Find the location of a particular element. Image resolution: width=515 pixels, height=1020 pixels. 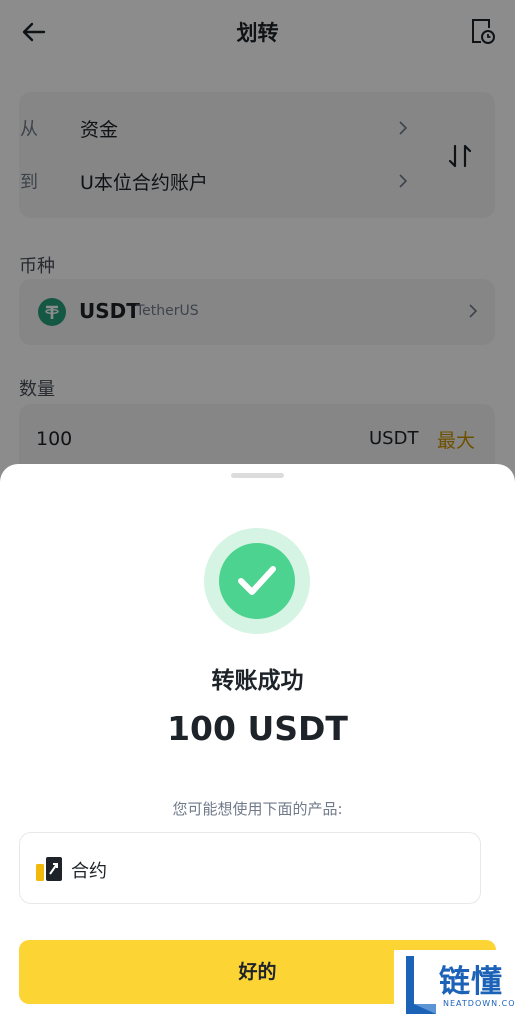

watermark: 链懂 NEATDOWN.COM is located at coordinates (454, 985).